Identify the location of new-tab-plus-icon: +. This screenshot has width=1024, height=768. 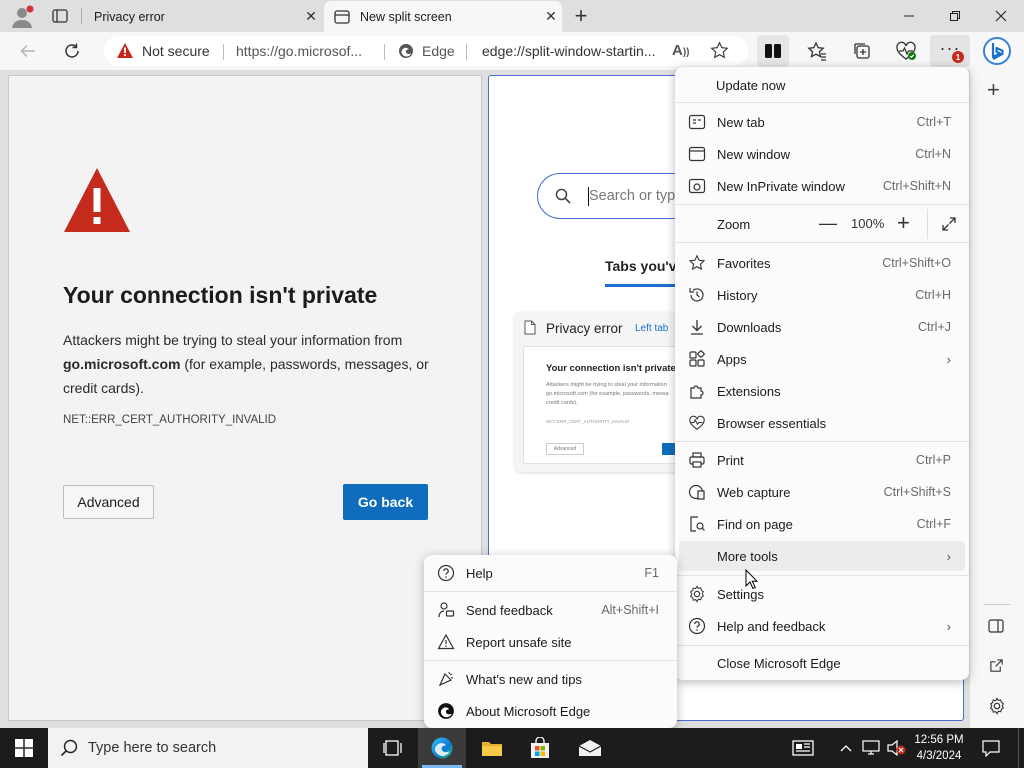
(581, 15).